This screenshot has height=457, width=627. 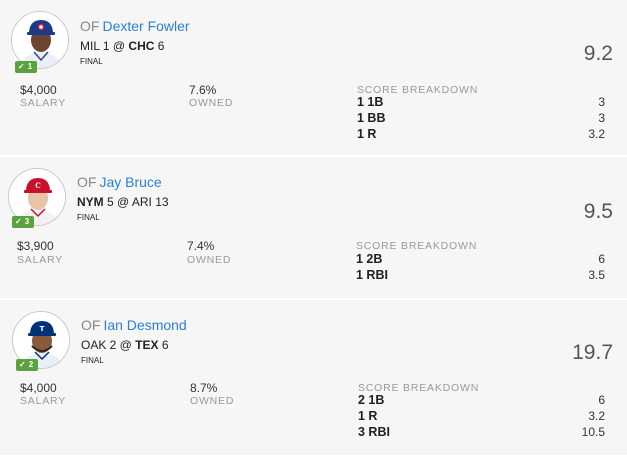 I want to click on player-name-link: Ian Desmond, so click(x=144, y=325).